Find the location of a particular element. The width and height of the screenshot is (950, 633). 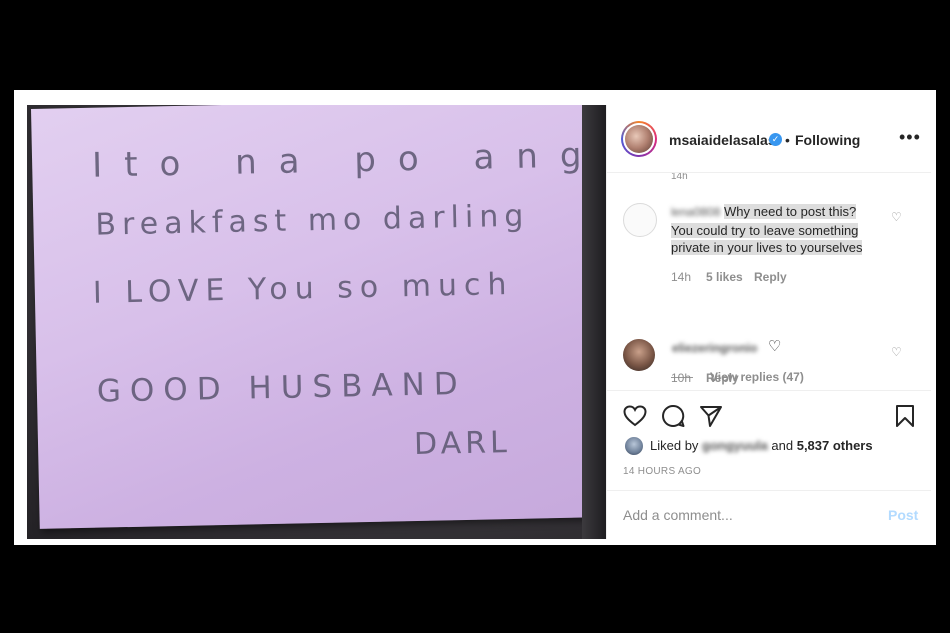

profile-username: msaiaidelasalas is located at coordinates (722, 140).